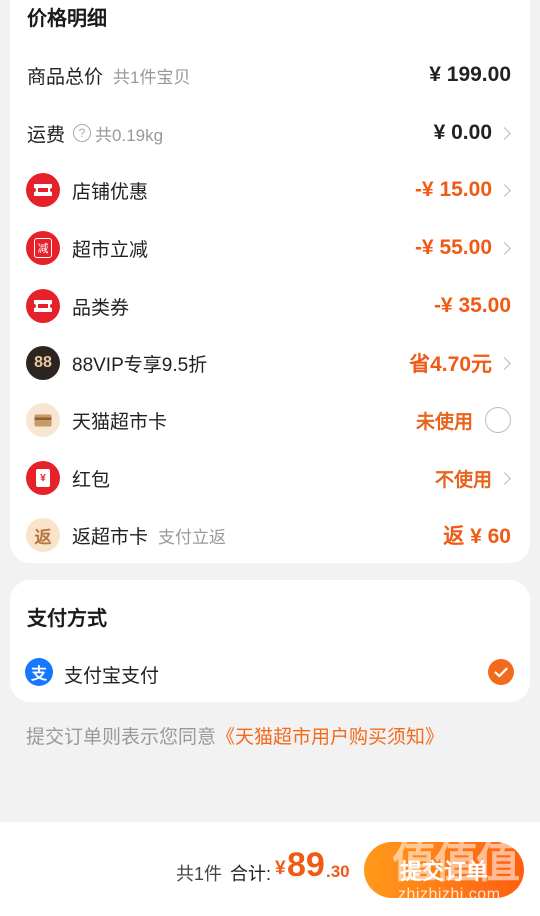 Image resolution: width=540 pixels, height=916 pixels. I want to click on shipping-label: 运费? 共0.19kg, so click(95, 135).